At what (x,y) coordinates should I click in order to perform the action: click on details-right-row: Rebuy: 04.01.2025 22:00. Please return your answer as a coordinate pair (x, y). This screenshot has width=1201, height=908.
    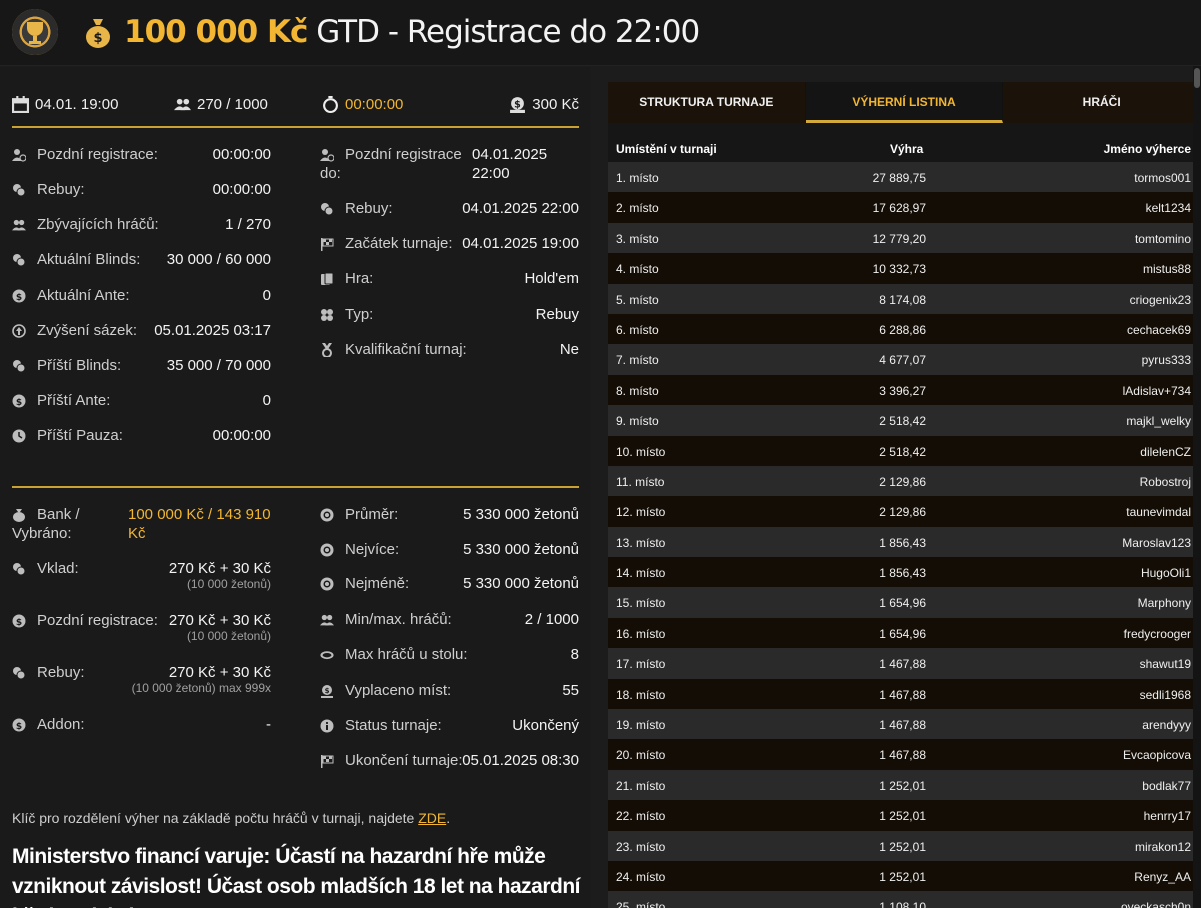
    Looking at the image, I should click on (449, 217).